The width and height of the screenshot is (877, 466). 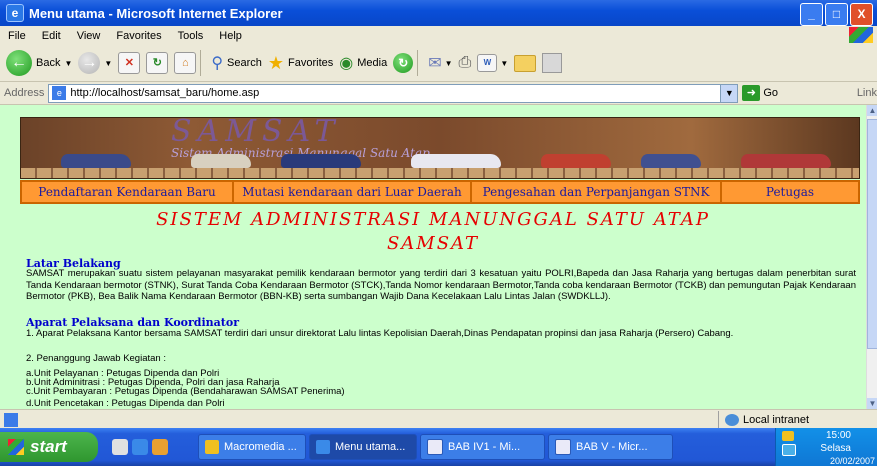 I want to click on print-button: ⎙, so click(x=465, y=63).